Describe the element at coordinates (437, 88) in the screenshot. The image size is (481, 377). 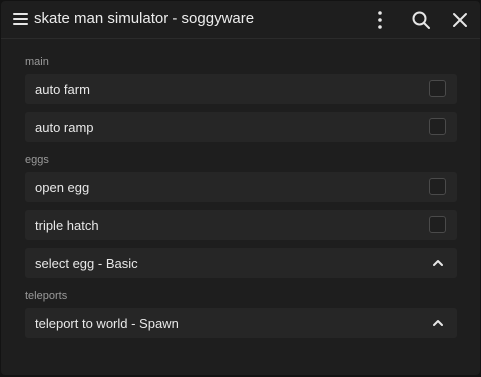
I see `auto-farm-checkbox` at that location.